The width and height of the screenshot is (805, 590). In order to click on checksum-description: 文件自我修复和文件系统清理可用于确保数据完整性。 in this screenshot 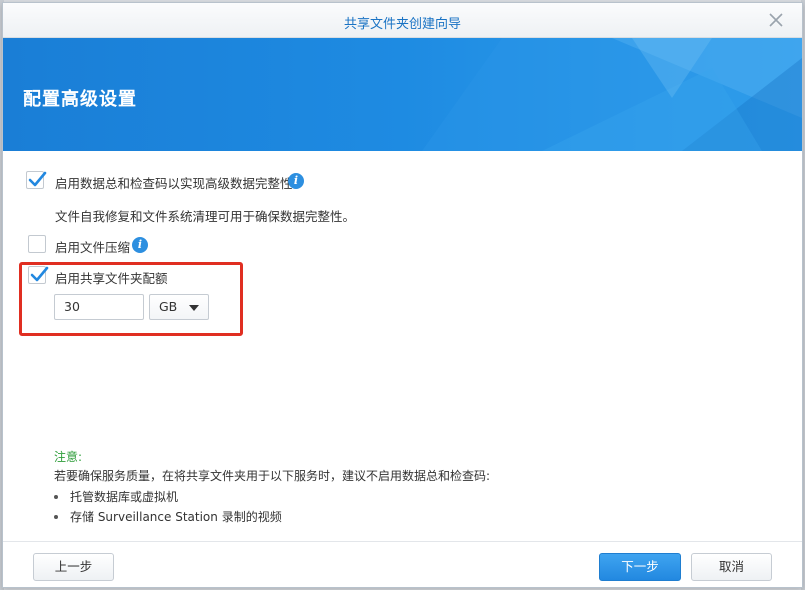, I will do `click(205, 216)`.